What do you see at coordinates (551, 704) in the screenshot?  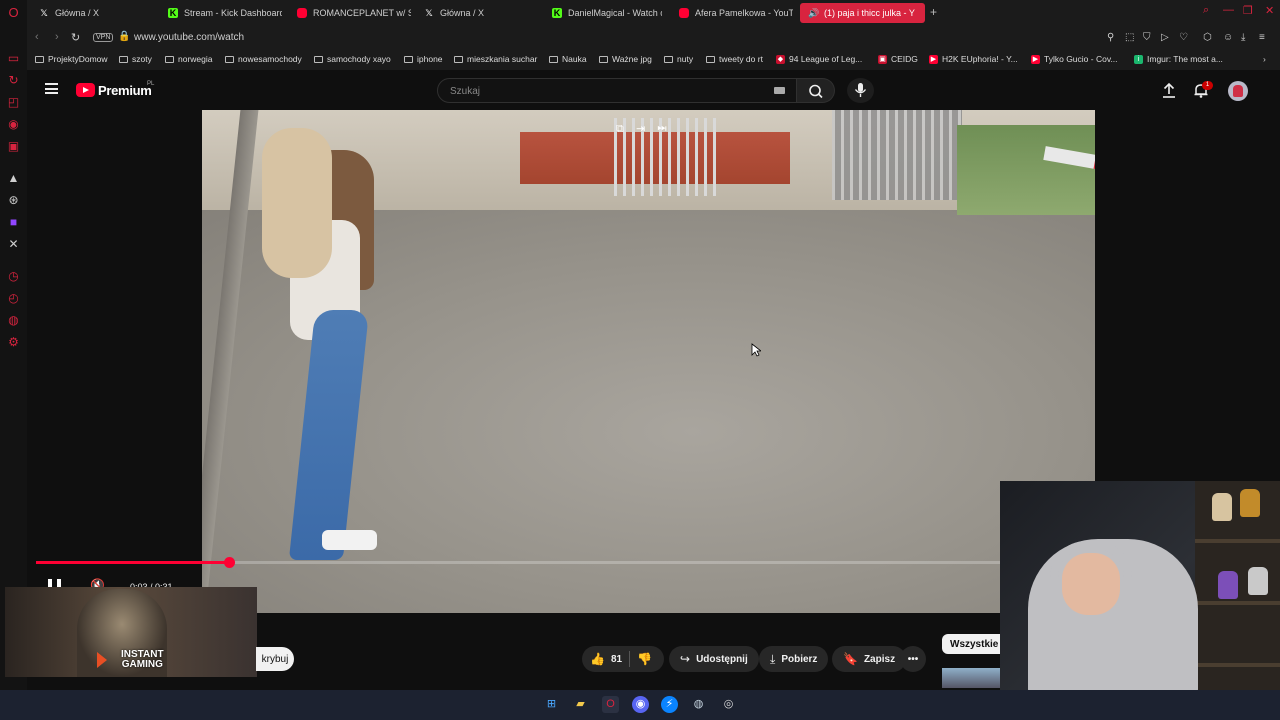 I see `windows-start-icon: ⊞` at bounding box center [551, 704].